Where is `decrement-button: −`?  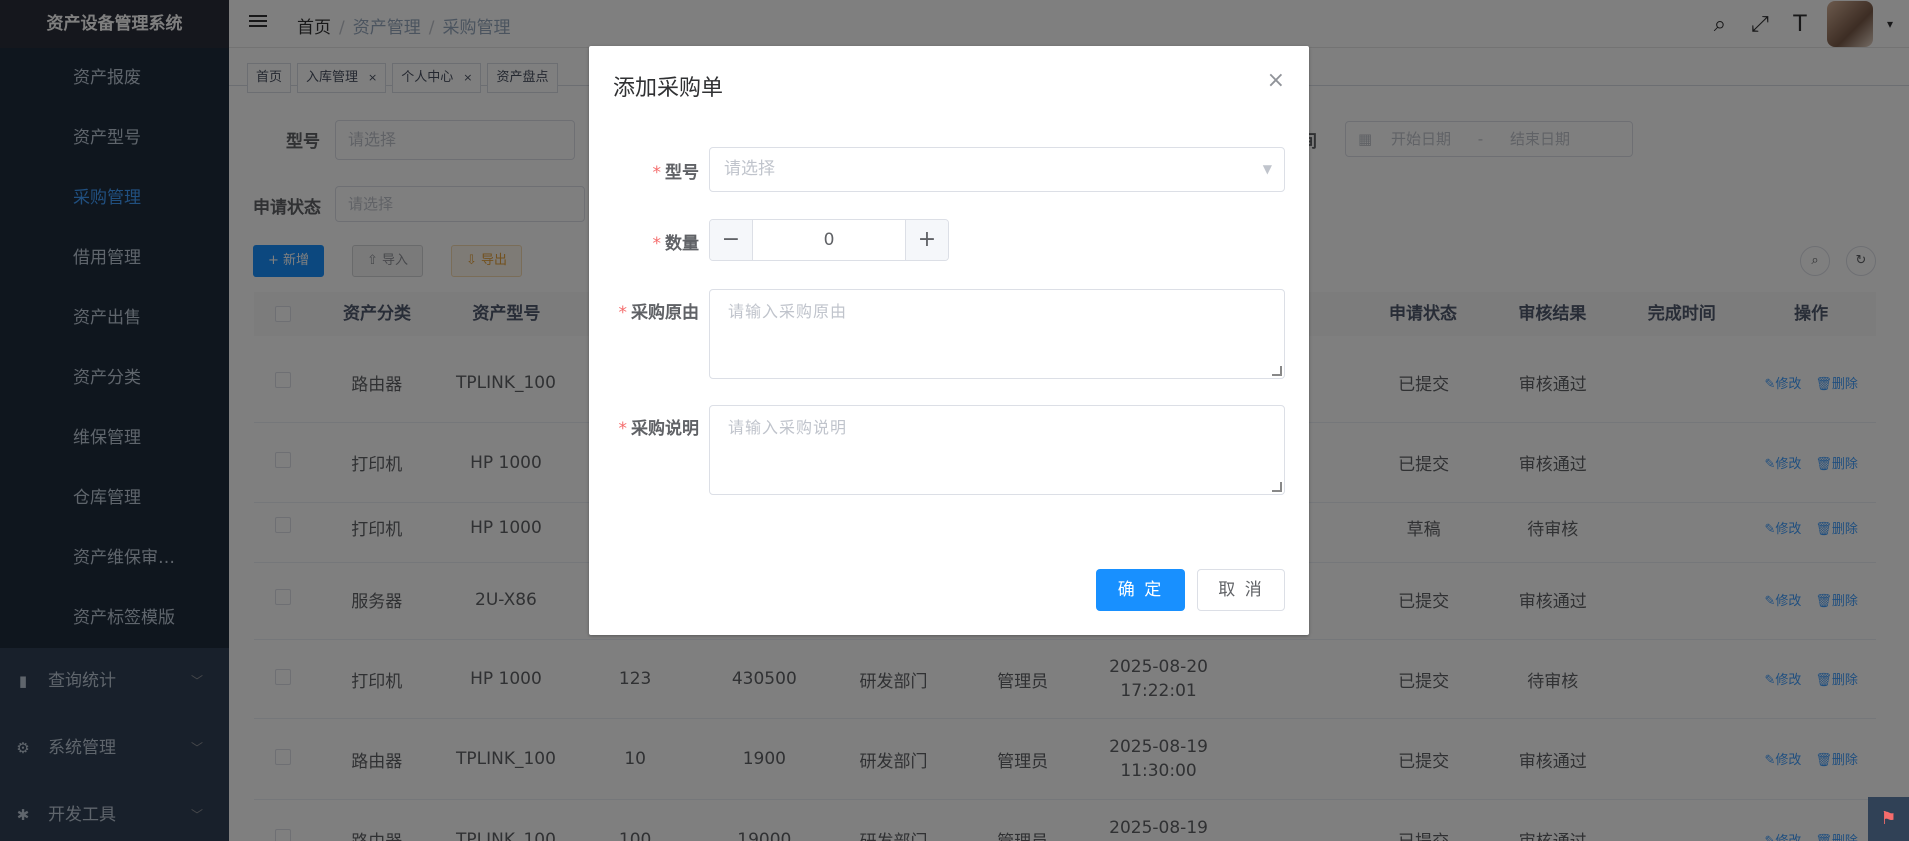 decrement-button: − is located at coordinates (731, 240).